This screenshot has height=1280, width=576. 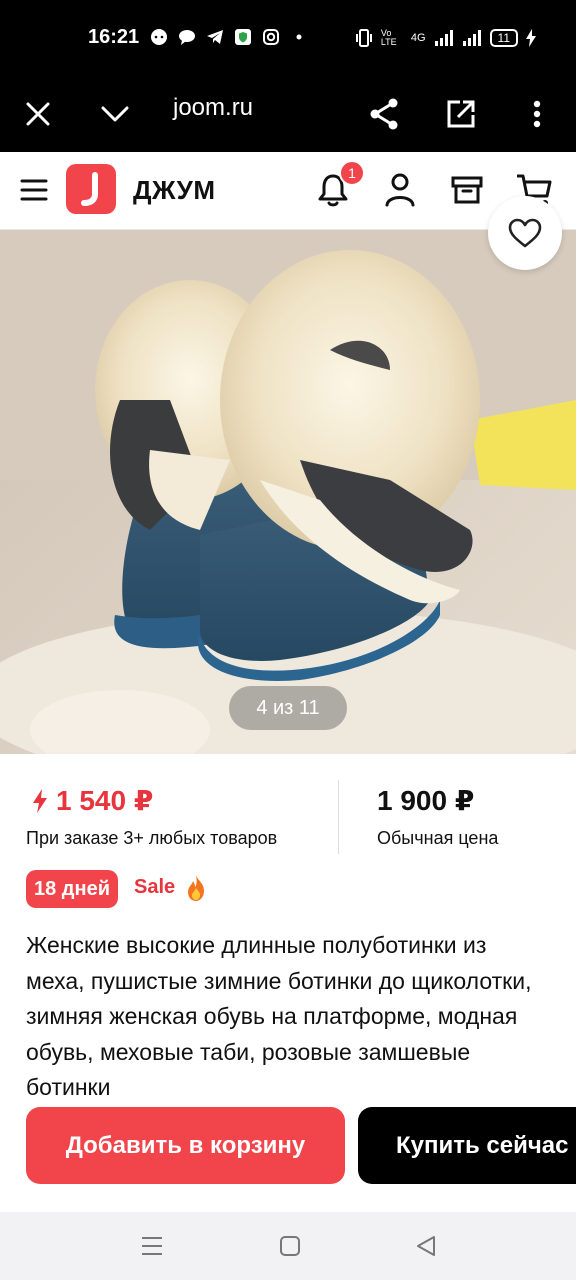 What do you see at coordinates (215, 37) in the screenshot?
I see `telegram-icon` at bounding box center [215, 37].